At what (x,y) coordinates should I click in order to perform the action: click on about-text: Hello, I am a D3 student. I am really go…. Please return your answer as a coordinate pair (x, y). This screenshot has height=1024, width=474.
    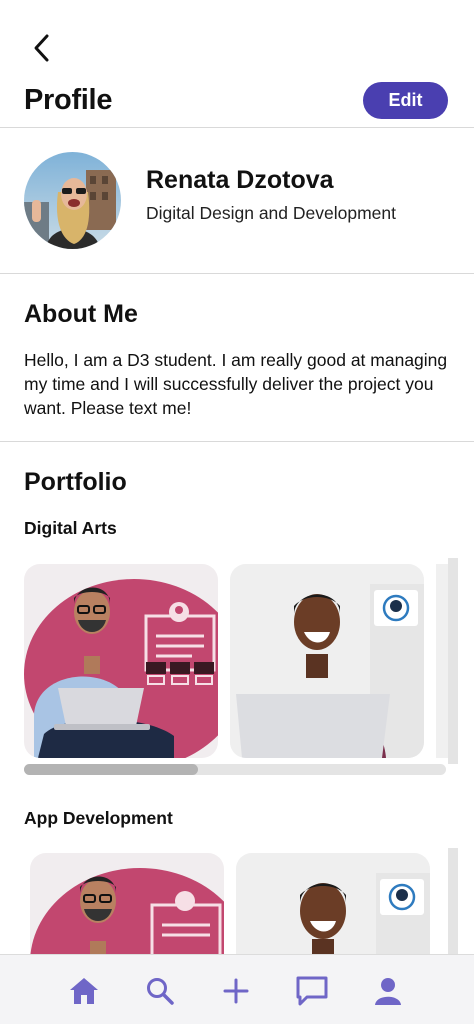
    Looking at the image, I should click on (236, 384).